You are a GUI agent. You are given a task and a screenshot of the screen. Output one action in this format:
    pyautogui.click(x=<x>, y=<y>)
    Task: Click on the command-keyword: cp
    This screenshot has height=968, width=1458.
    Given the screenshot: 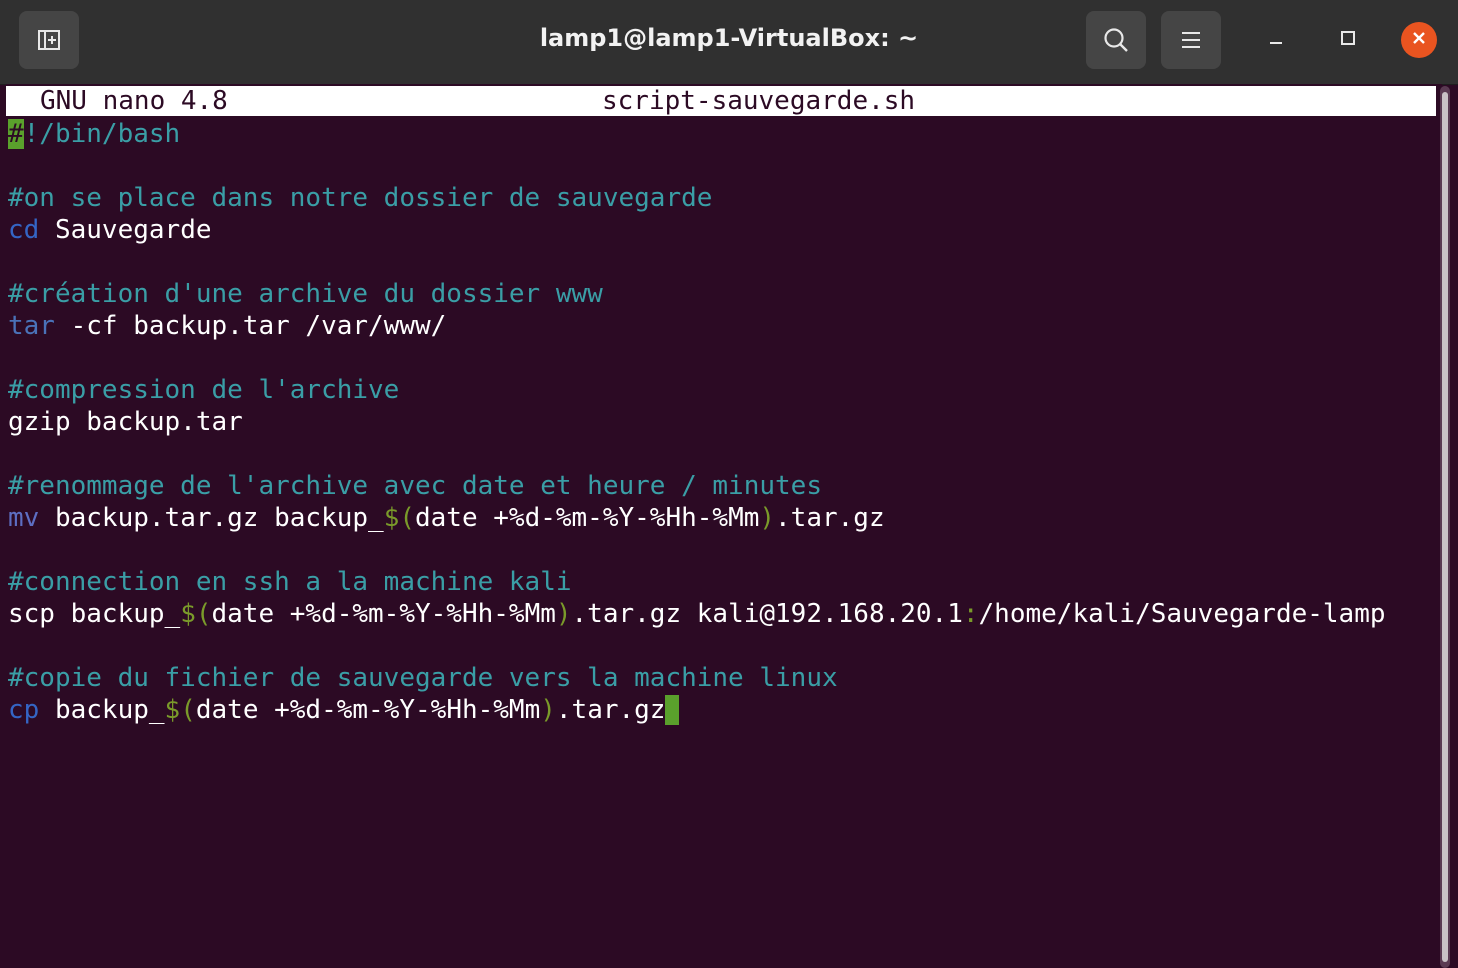 What is the action you would take?
    pyautogui.click(x=24, y=710)
    